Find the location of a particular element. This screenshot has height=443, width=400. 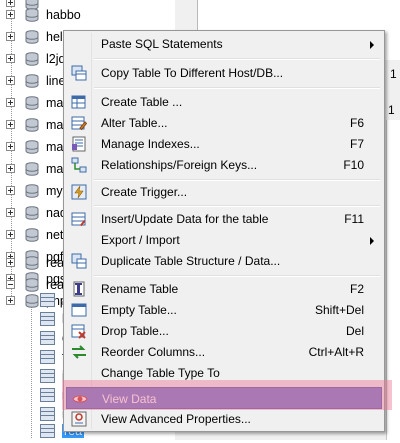

menu-item-shortcut: F6 is located at coordinates (356, 123).